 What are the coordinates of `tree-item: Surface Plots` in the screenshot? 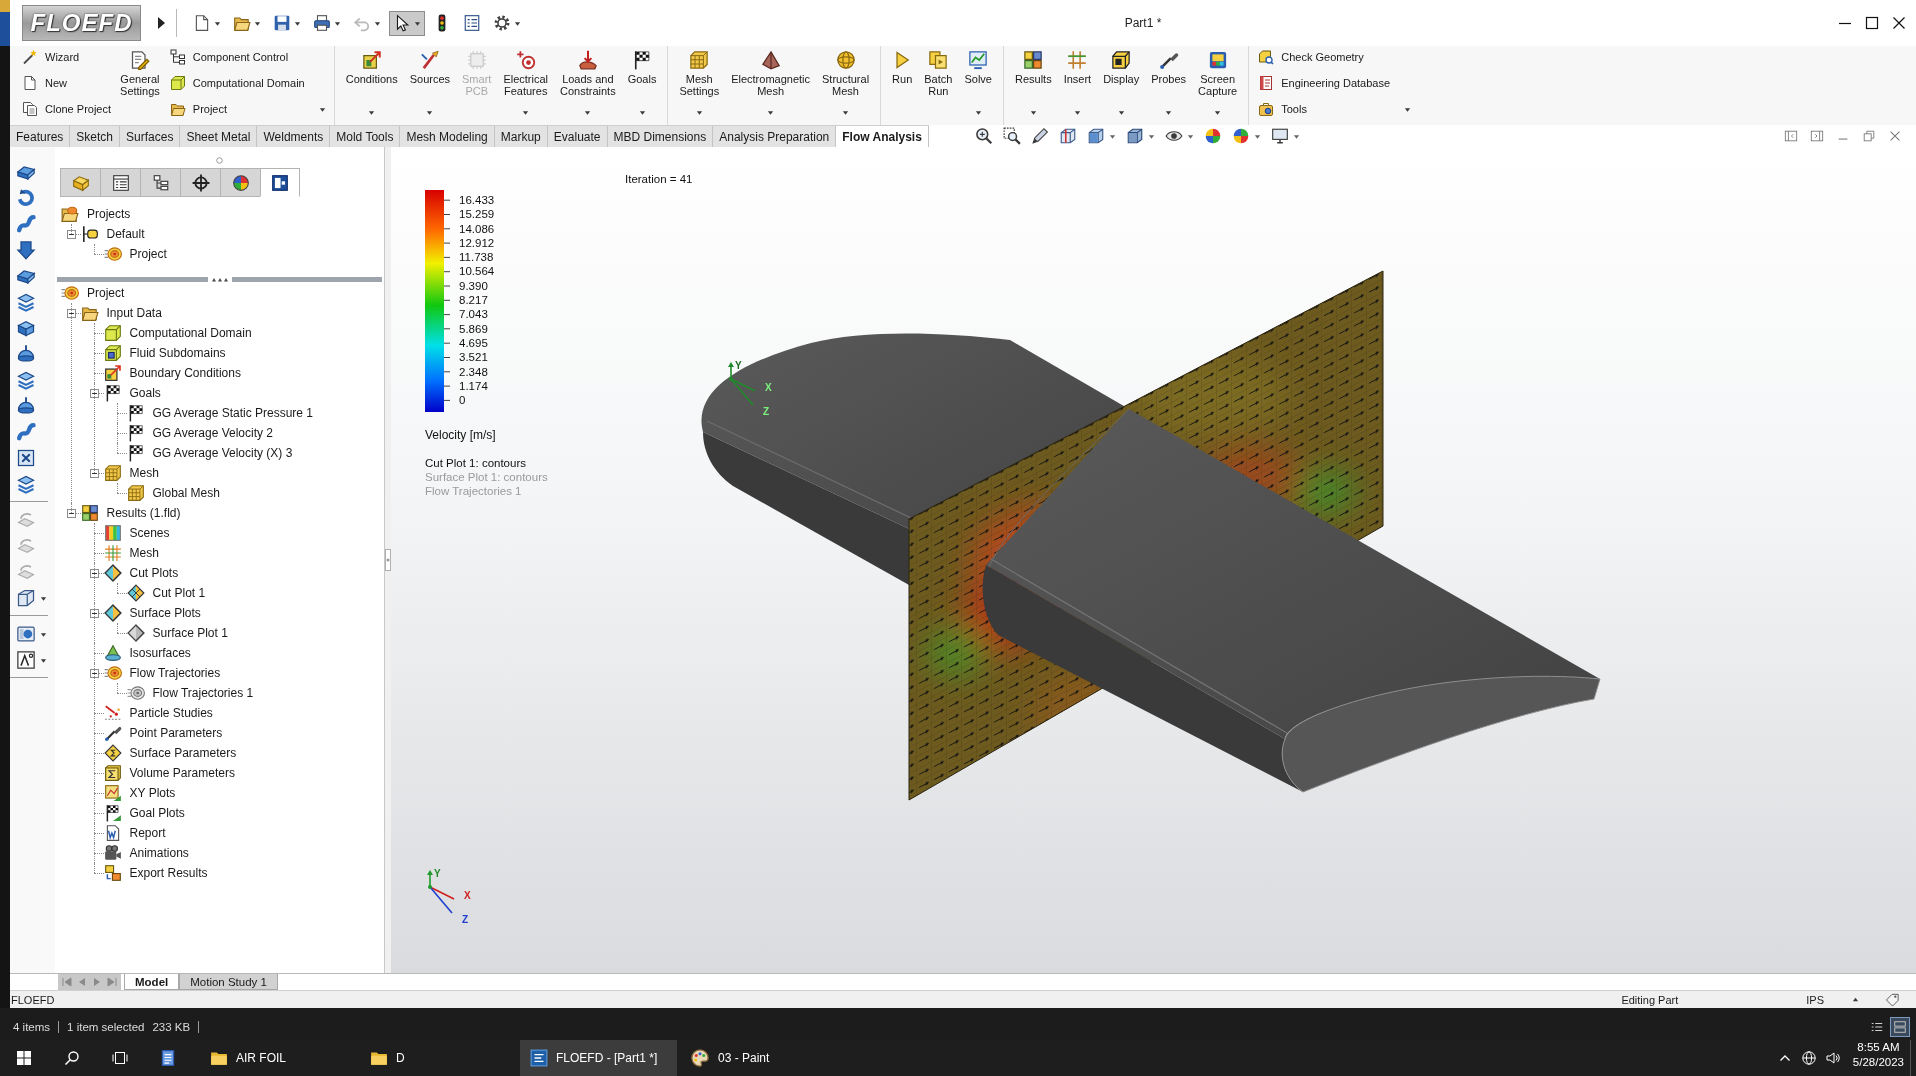 It's located at (165, 613).